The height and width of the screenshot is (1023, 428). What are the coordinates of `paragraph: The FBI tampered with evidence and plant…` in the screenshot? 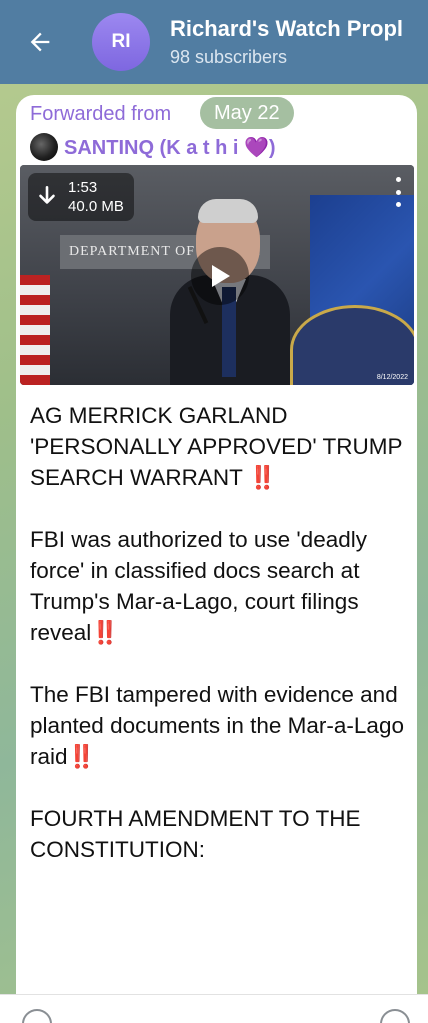 It's located at (220, 725).